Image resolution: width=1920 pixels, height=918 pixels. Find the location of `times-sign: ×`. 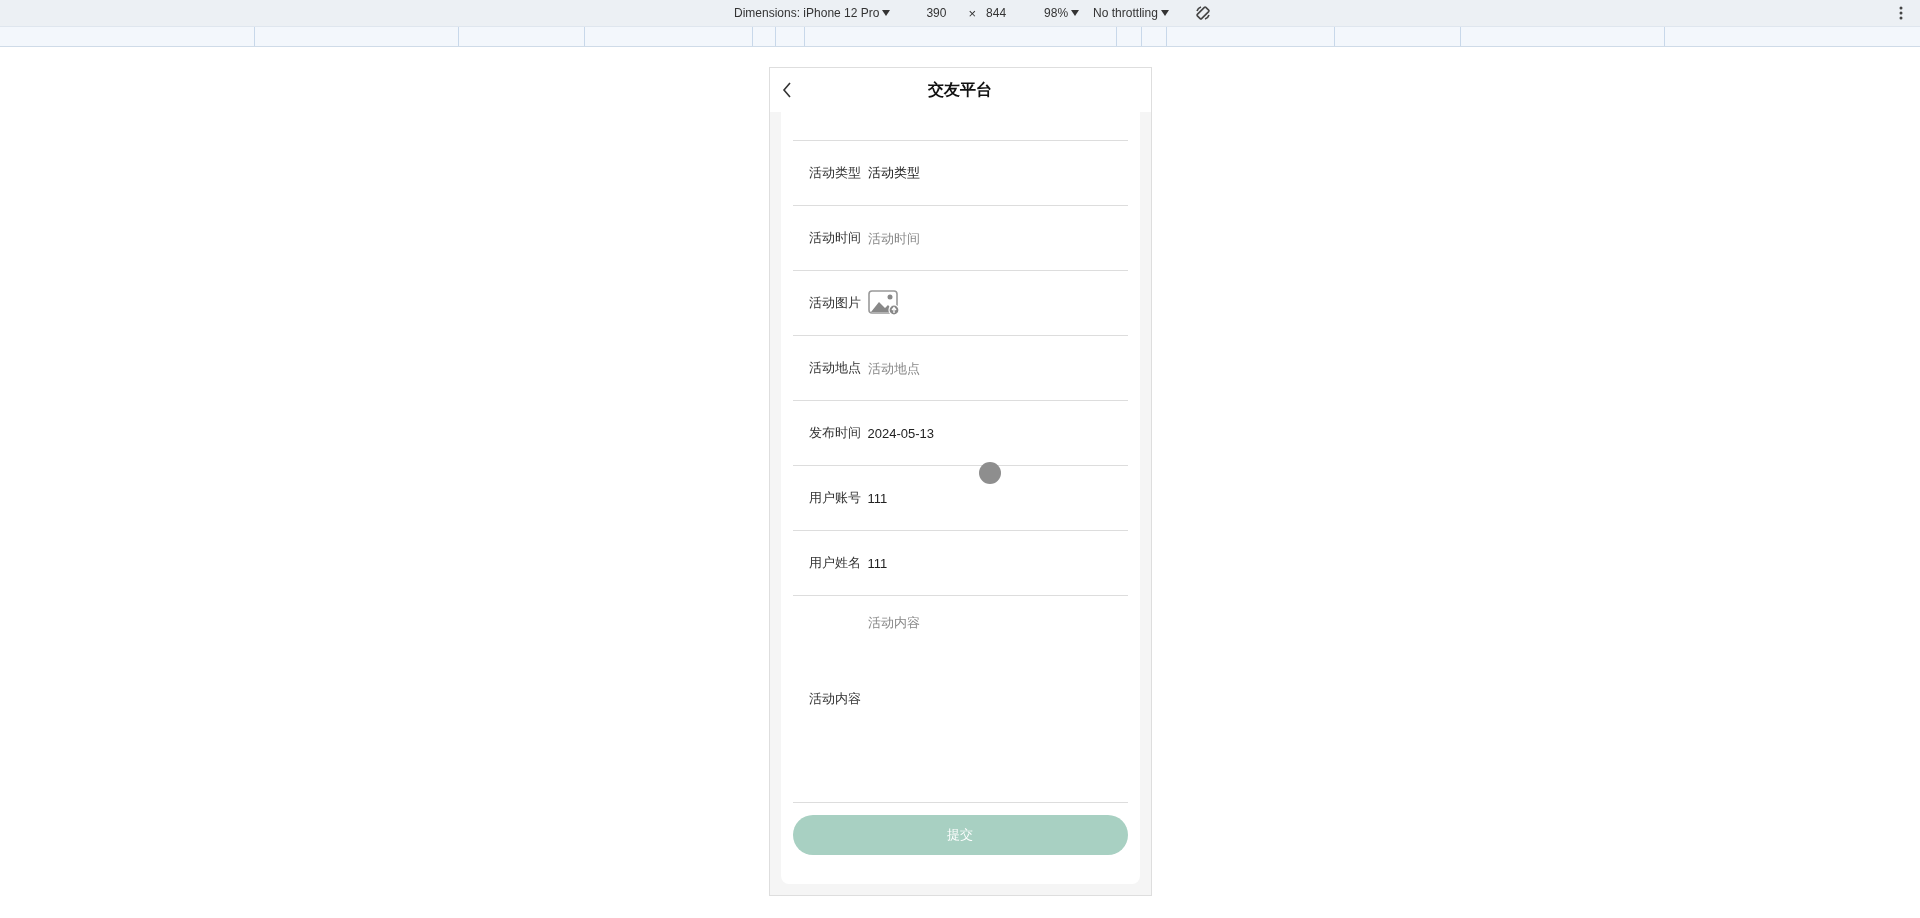

times-sign: × is located at coordinates (972, 13).